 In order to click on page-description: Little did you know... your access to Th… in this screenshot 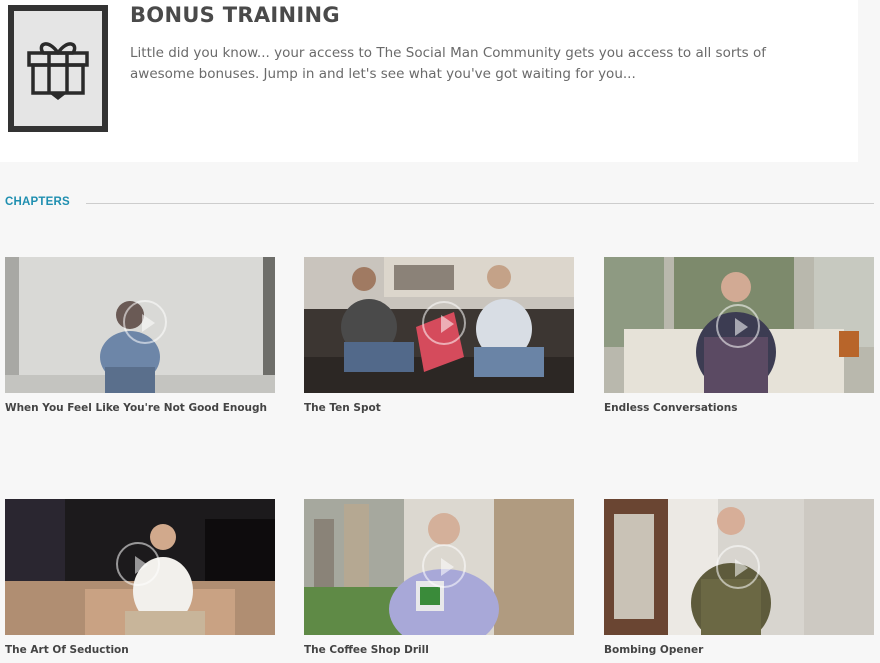, I will do `click(448, 63)`.